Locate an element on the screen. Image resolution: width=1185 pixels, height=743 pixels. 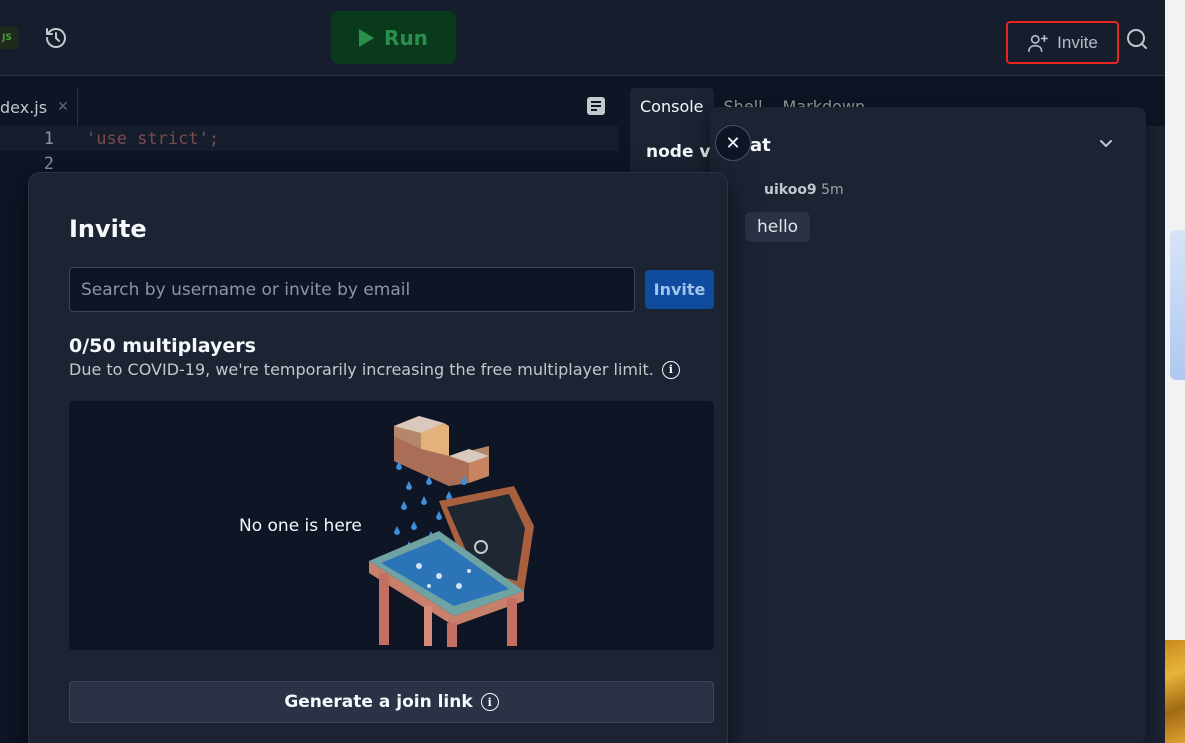
invite-header-button: Invite is located at coordinates (1062, 42).